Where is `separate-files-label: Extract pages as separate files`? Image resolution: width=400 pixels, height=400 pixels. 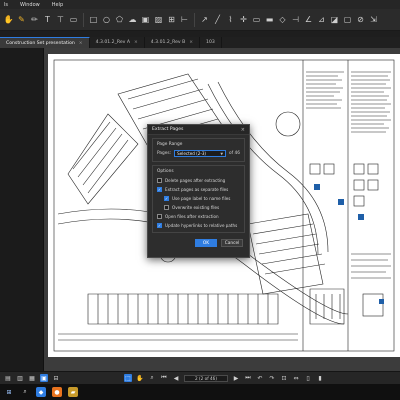
separate-files-label: Extract pages as separate files is located at coordinates (197, 189).